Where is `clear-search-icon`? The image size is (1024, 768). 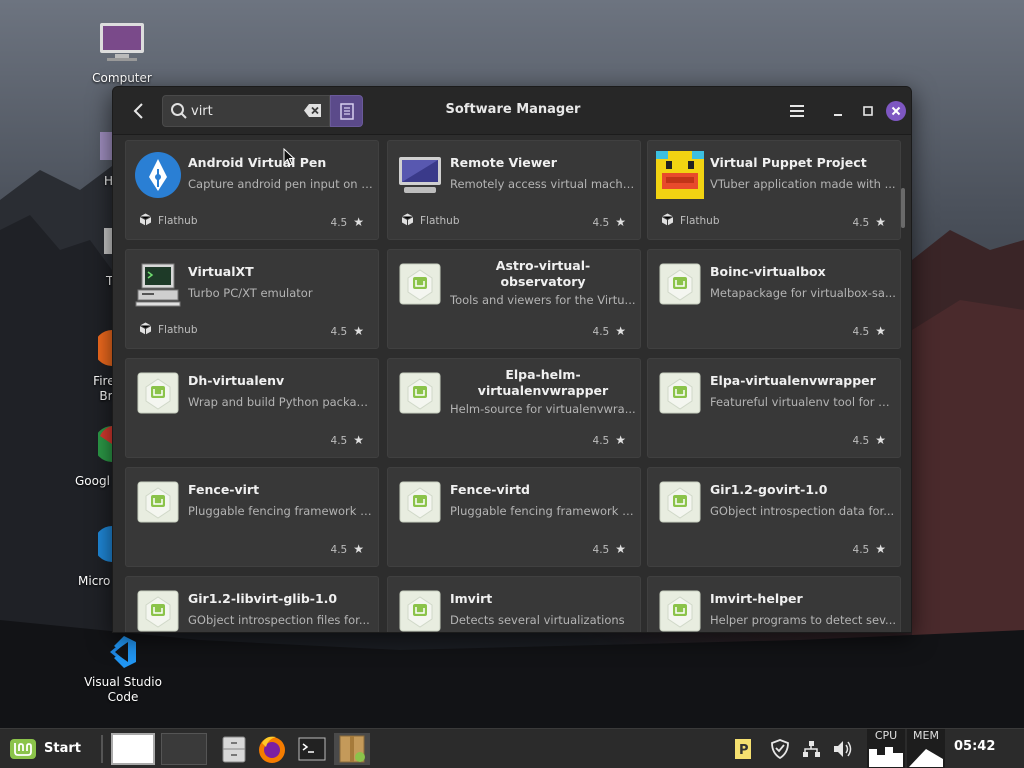 clear-search-icon is located at coordinates (312, 110).